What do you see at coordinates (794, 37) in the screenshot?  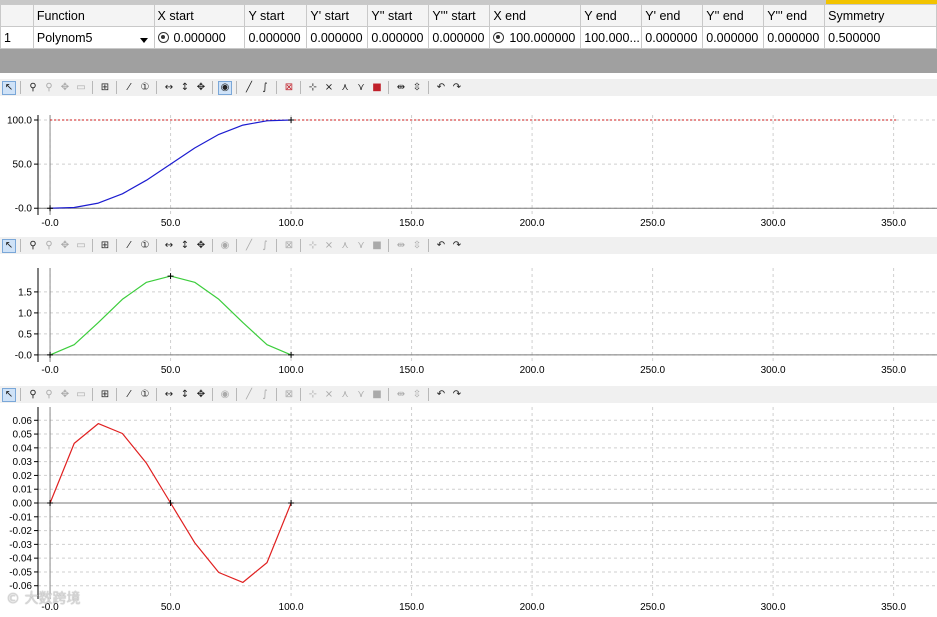 I see `y3-end-cell: 0.000000` at bounding box center [794, 37].